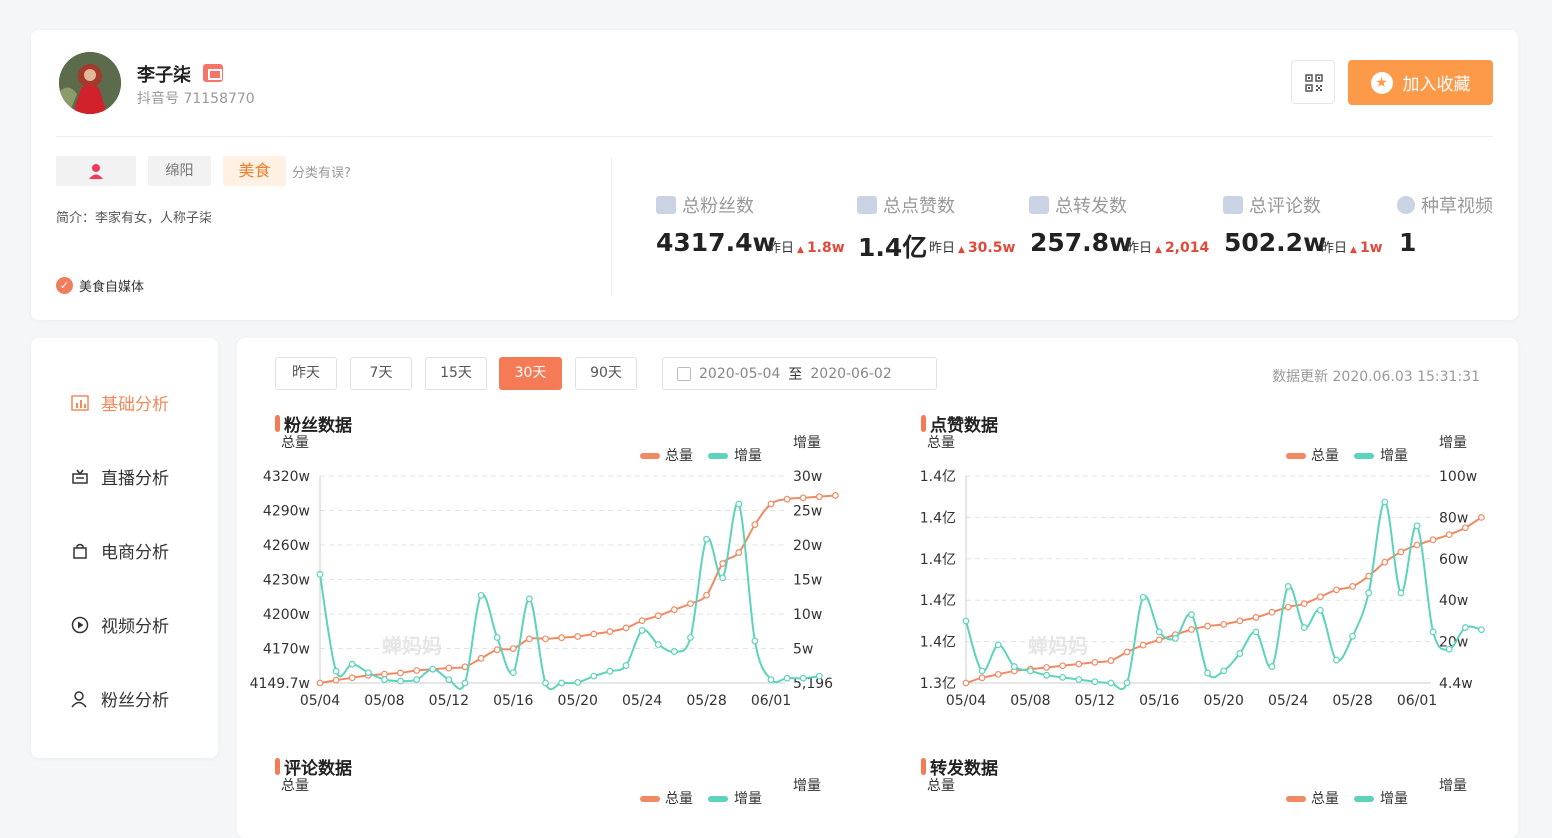 This screenshot has width=1552, height=838. I want to click on add-favorite-button: ★ 加入收藏, so click(1420, 82).